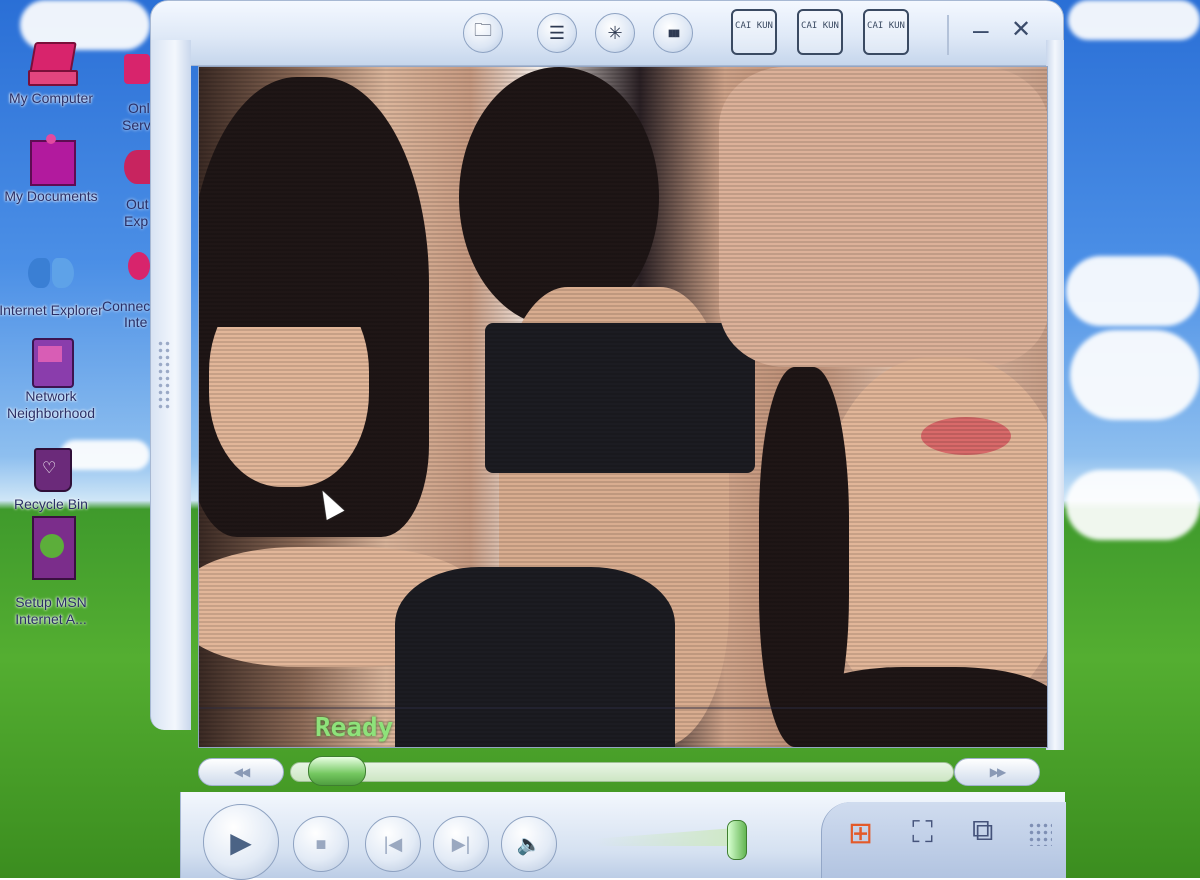 The height and width of the screenshot is (880, 1200). What do you see at coordinates (997, 772) in the screenshot?
I see `fast-forward-button: ▶▶` at bounding box center [997, 772].